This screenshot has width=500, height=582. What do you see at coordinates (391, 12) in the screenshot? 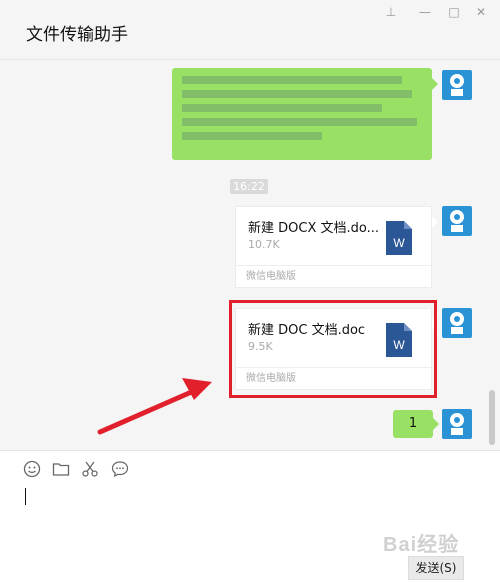
I see `pin-icon: ⊥` at bounding box center [391, 12].